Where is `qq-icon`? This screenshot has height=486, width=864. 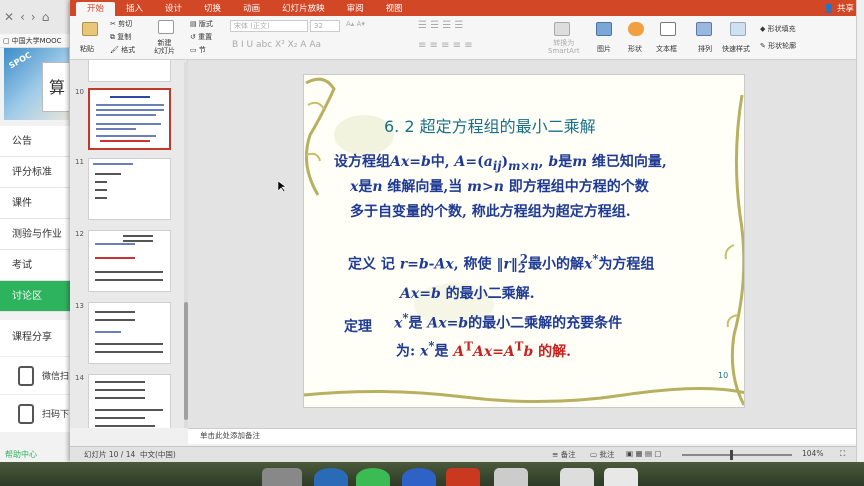 qq-icon is located at coordinates (419, 477).